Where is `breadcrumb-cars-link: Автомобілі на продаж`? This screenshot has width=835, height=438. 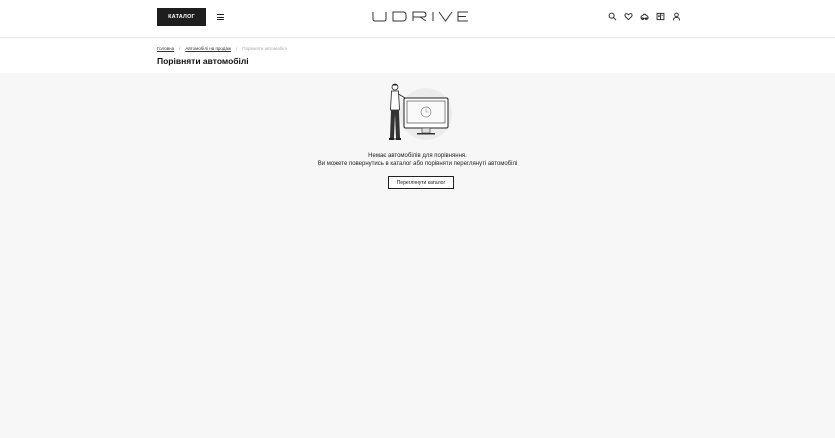
breadcrumb-cars-link: Автомобілі на продаж is located at coordinates (208, 48).